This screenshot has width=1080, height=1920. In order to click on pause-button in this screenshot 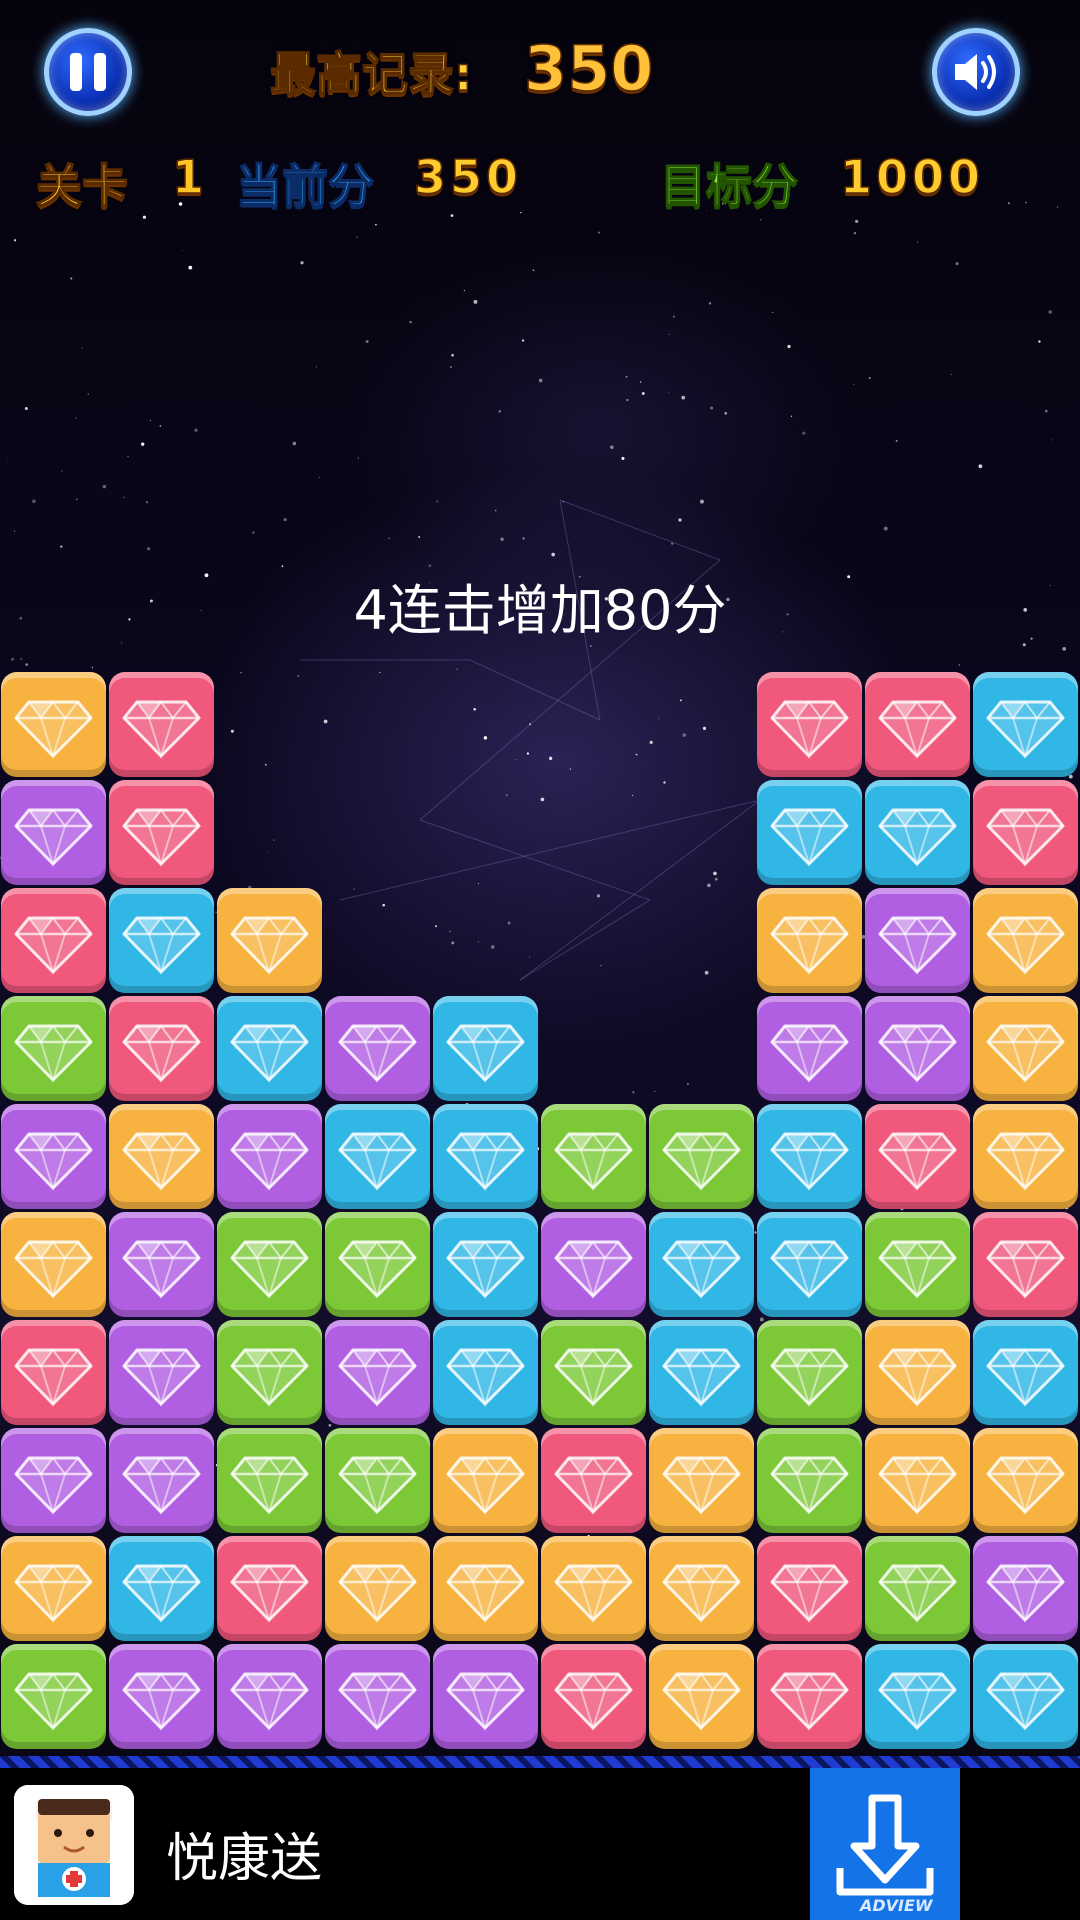, I will do `click(88, 72)`.